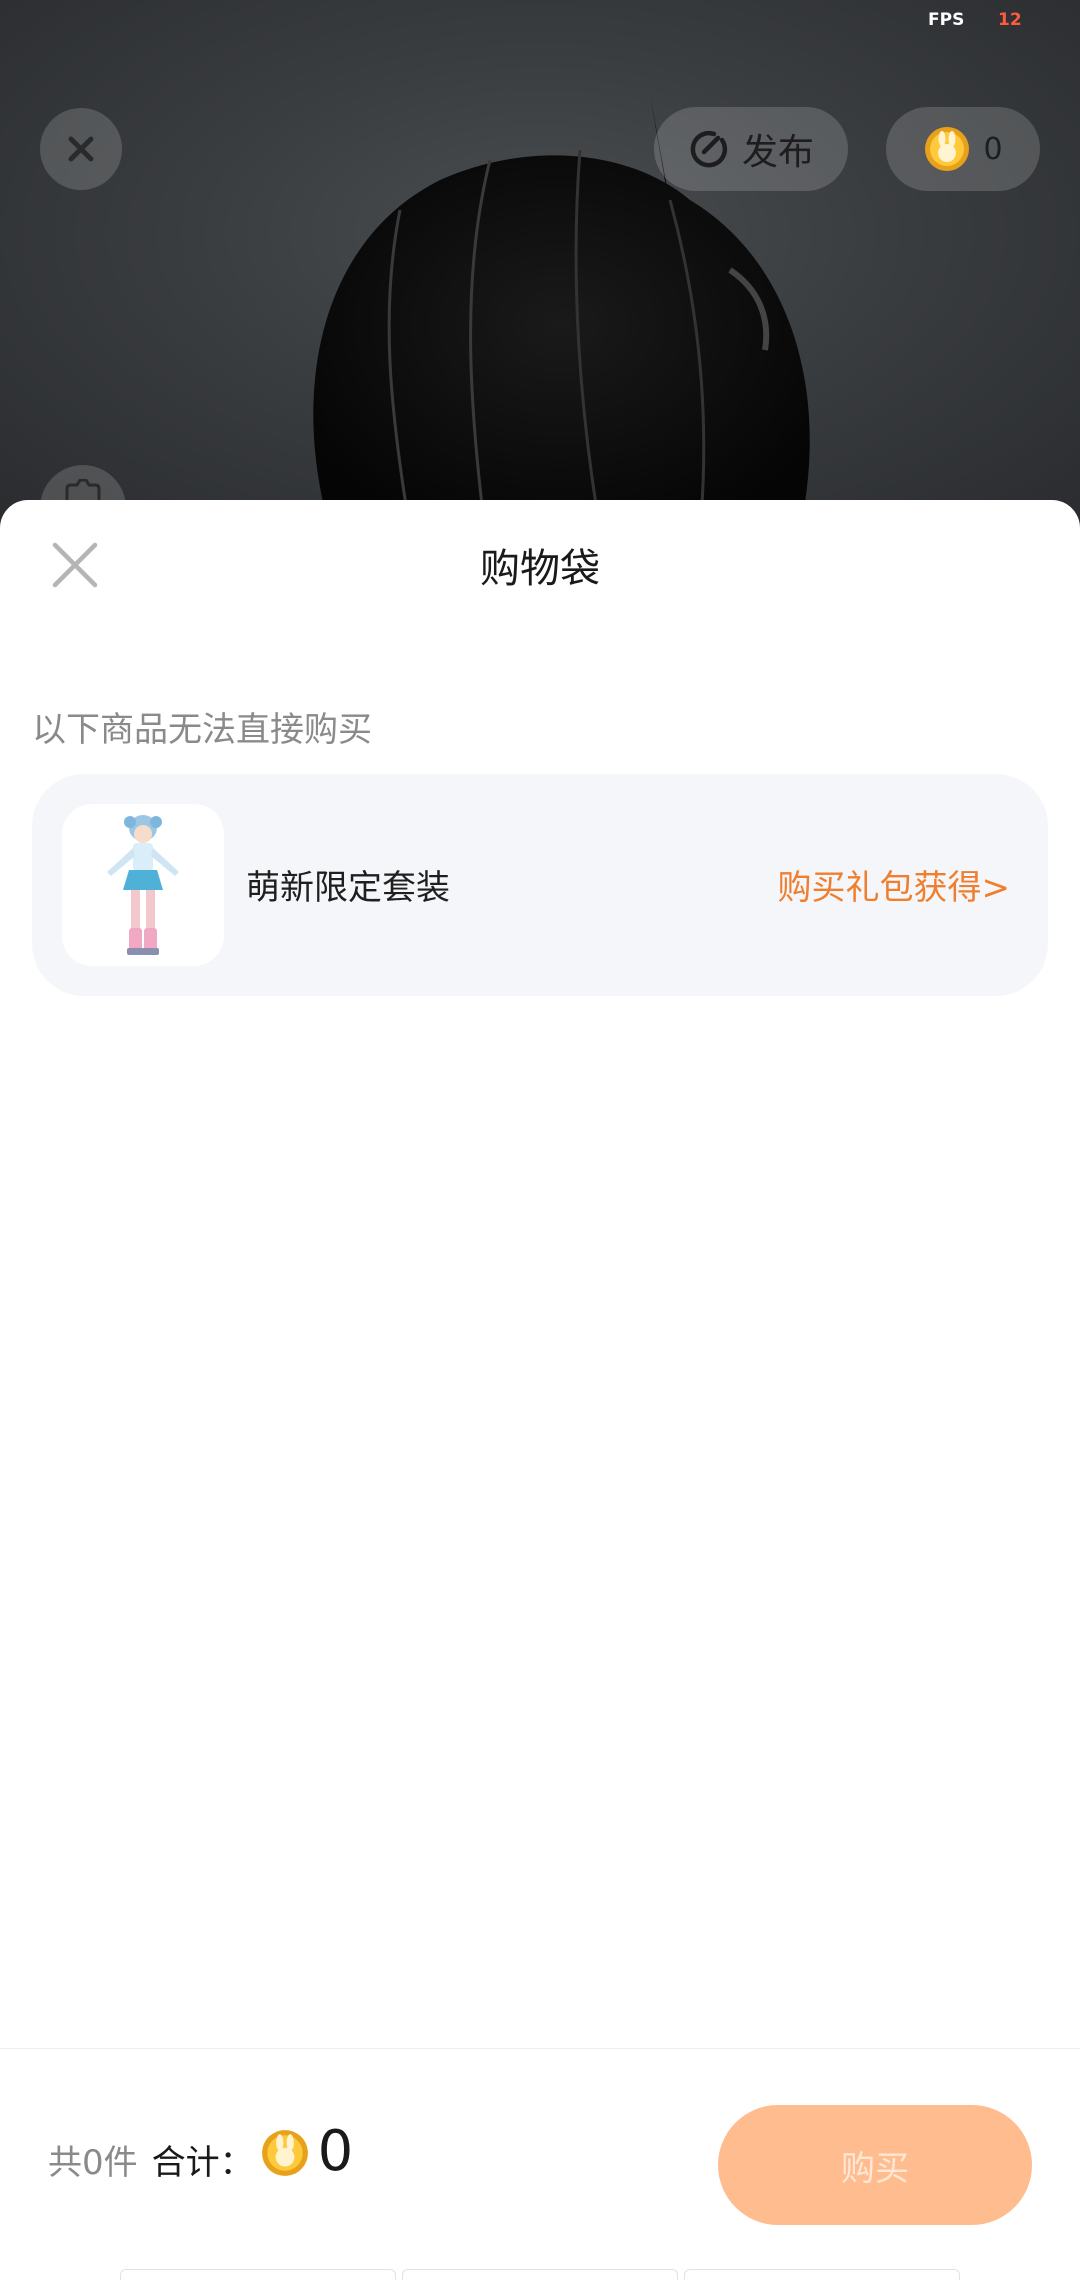 This screenshot has height=2280, width=1080. I want to click on total-value: 0, so click(335, 2151).